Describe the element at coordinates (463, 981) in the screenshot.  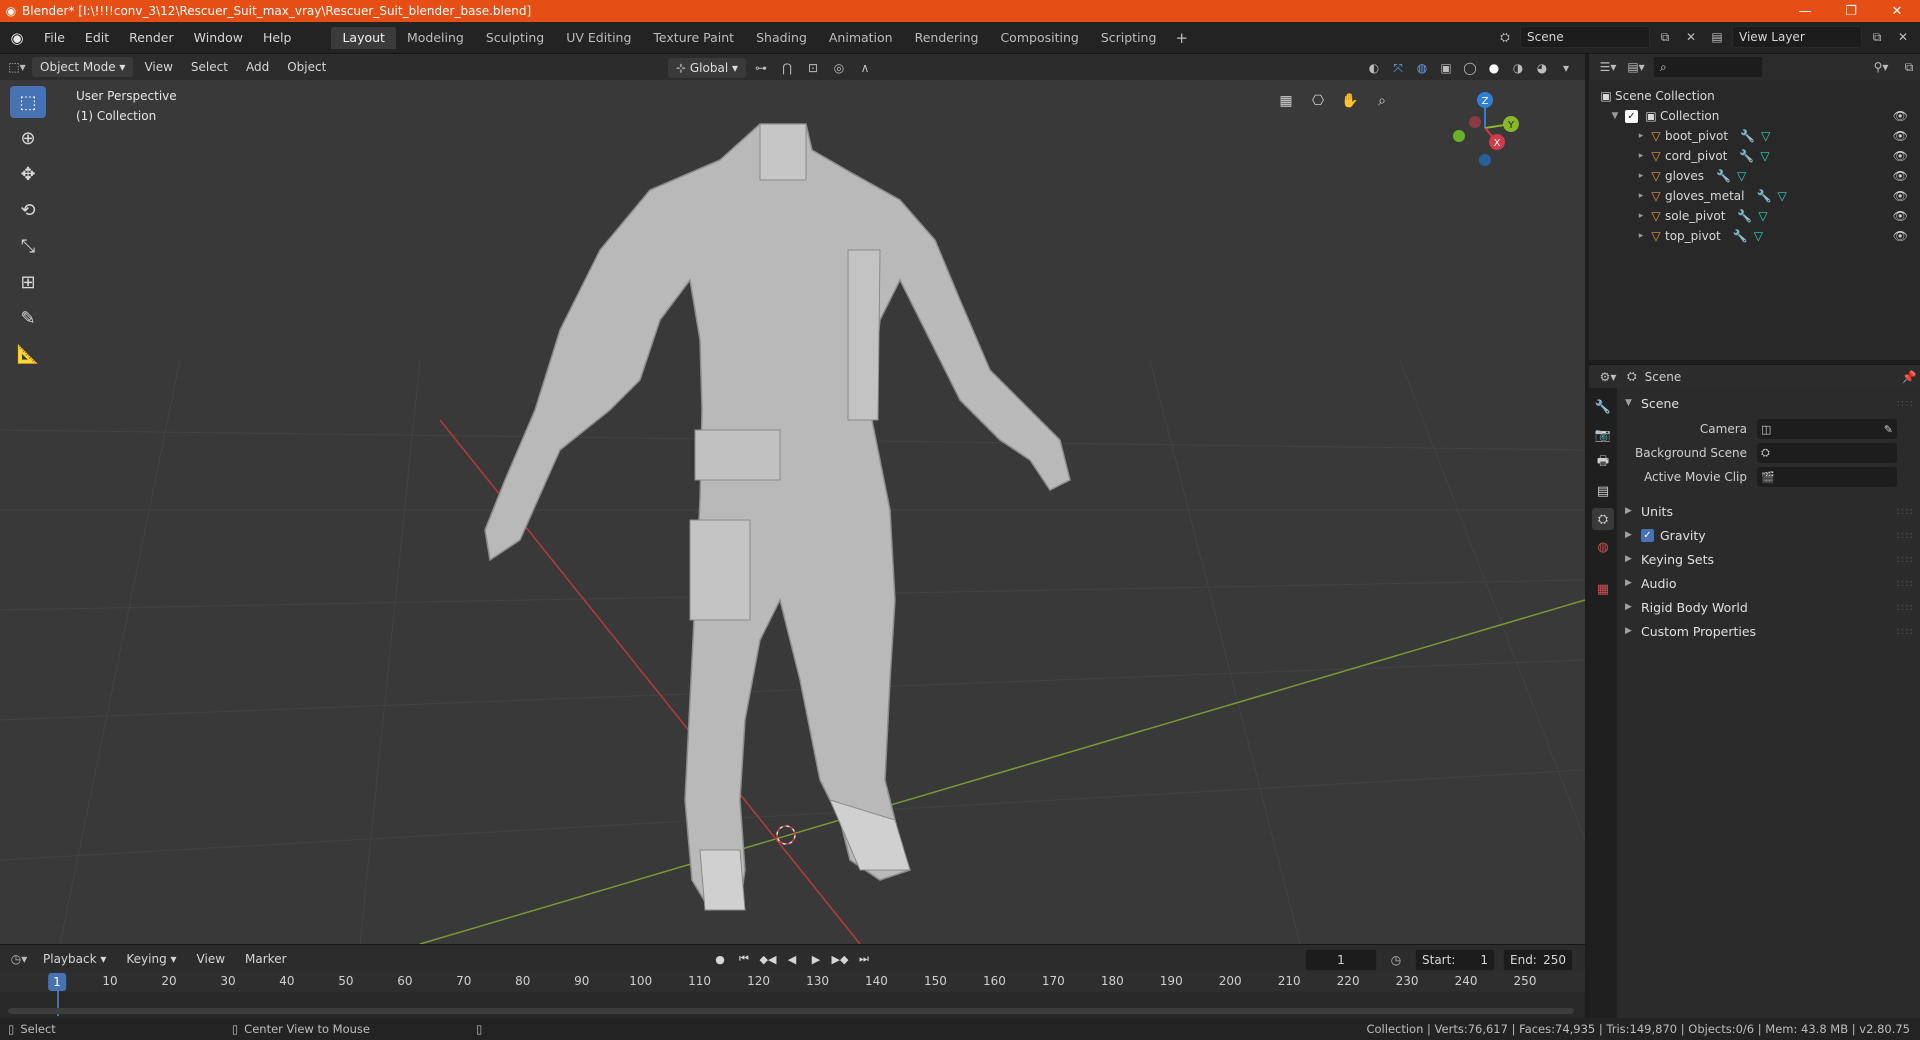
I see `timeline-tick: 70` at that location.